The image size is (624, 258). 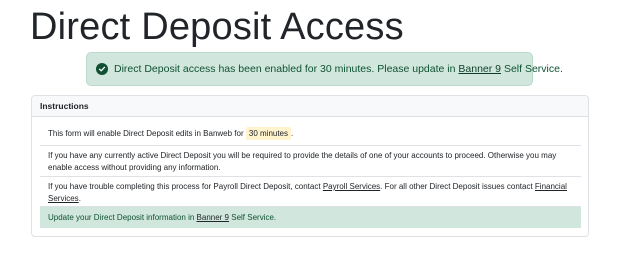 What do you see at coordinates (217, 27) in the screenshot?
I see `page-title: Direct Deposit Access` at bounding box center [217, 27].